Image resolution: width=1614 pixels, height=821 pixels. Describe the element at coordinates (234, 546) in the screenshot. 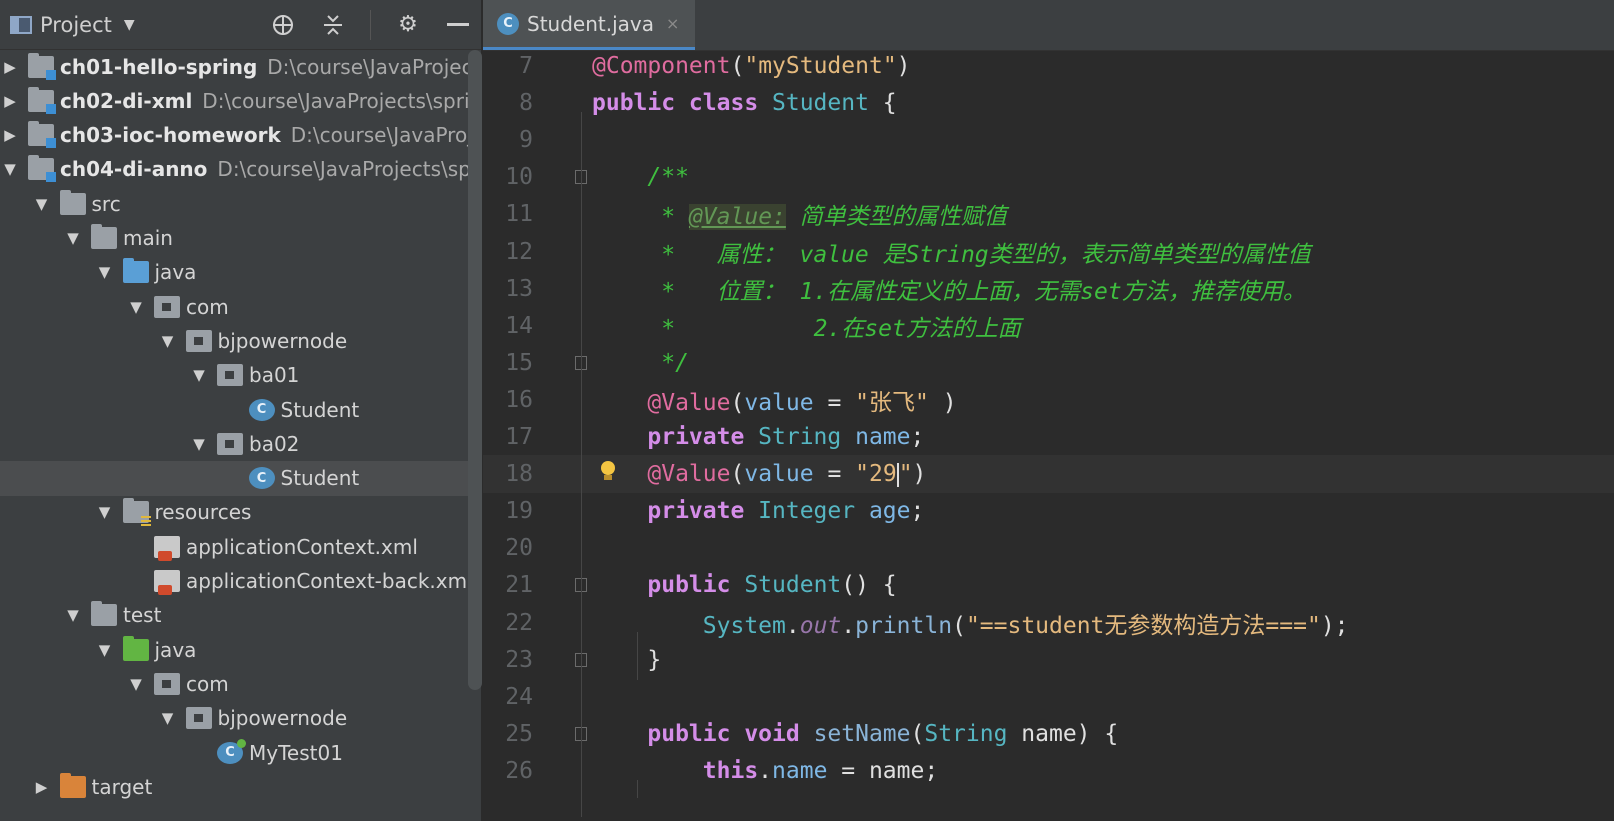

I see `tree-item: applicationContext.xml` at that location.